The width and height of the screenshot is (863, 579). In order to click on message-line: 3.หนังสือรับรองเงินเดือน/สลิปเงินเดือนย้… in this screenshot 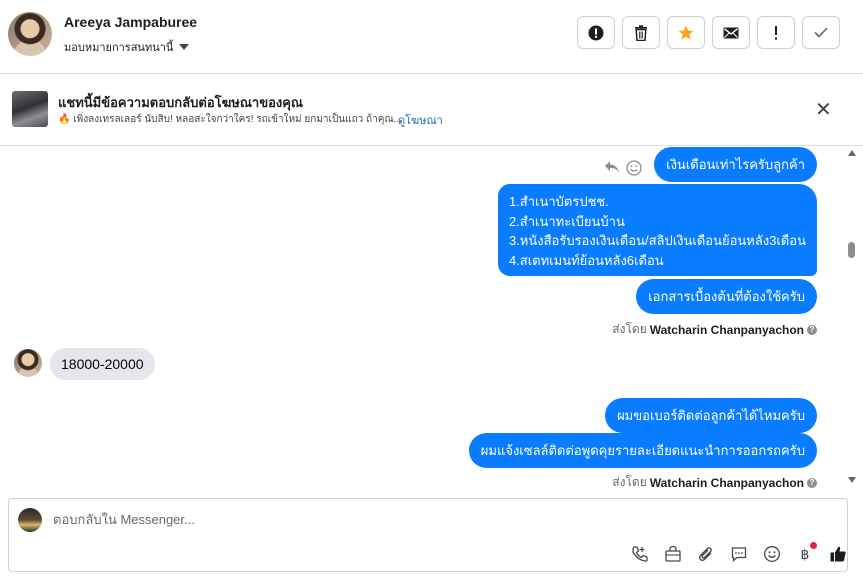, I will do `click(657, 240)`.